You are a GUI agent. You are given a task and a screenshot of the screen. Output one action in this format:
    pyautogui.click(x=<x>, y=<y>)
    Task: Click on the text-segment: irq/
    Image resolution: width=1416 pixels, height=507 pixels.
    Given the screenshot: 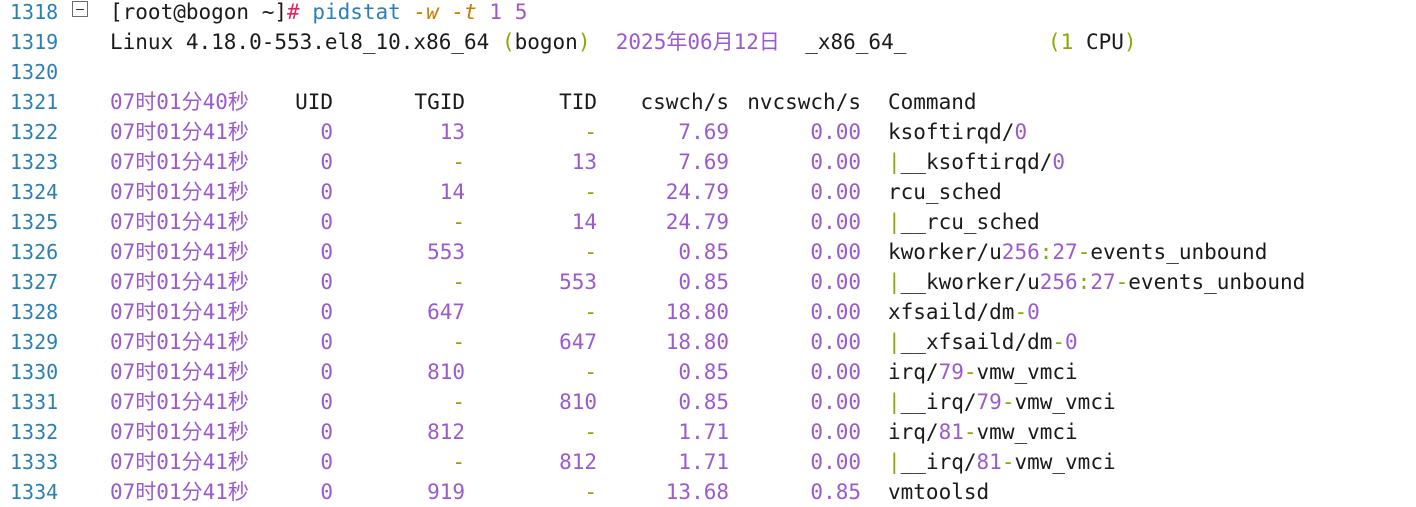 What is the action you would take?
    pyautogui.click(x=913, y=432)
    